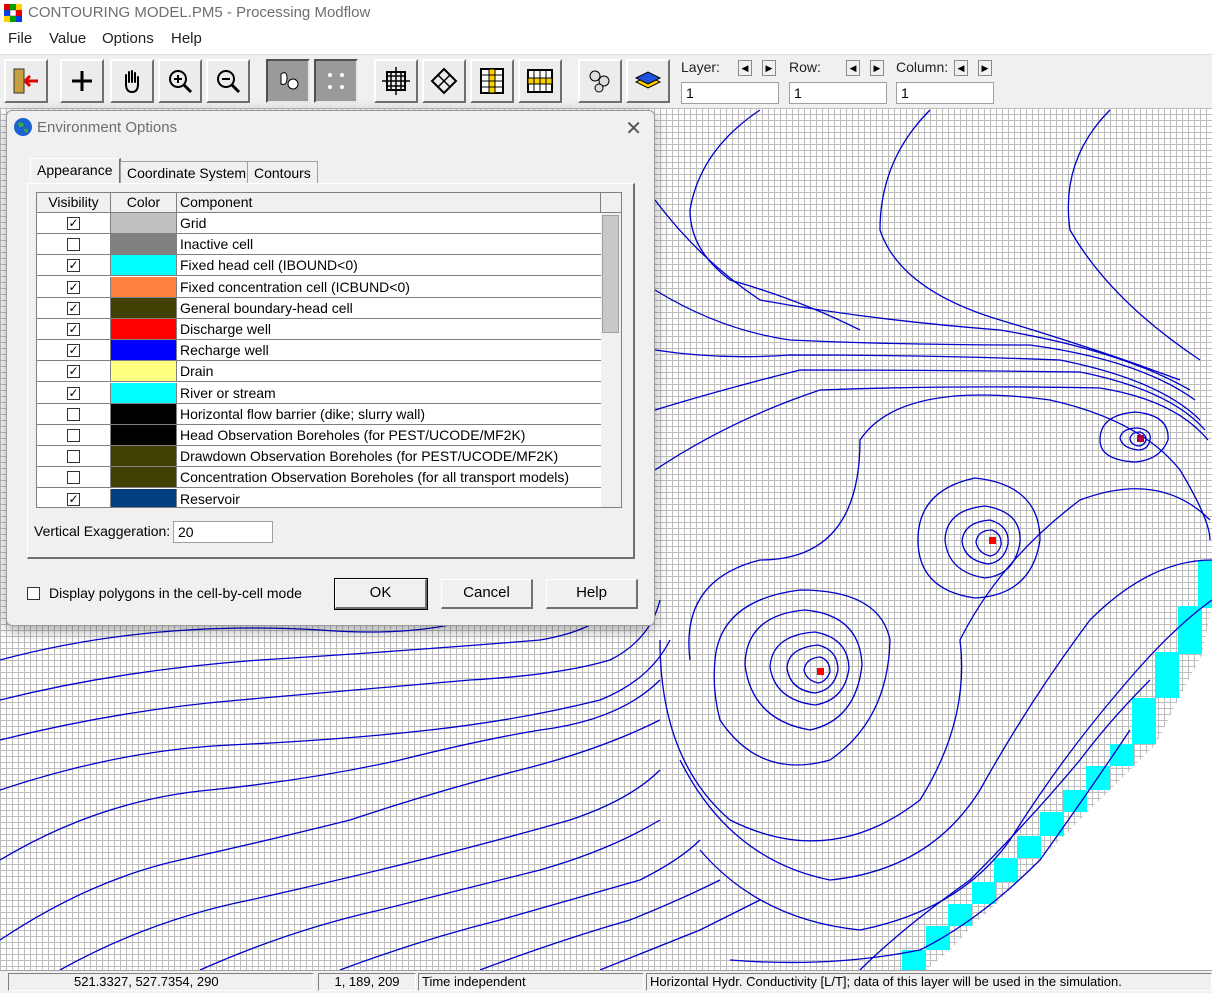 The width and height of the screenshot is (1212, 993). Describe the element at coordinates (961, 68) in the screenshot. I see `column-prev-button: ◀` at that location.